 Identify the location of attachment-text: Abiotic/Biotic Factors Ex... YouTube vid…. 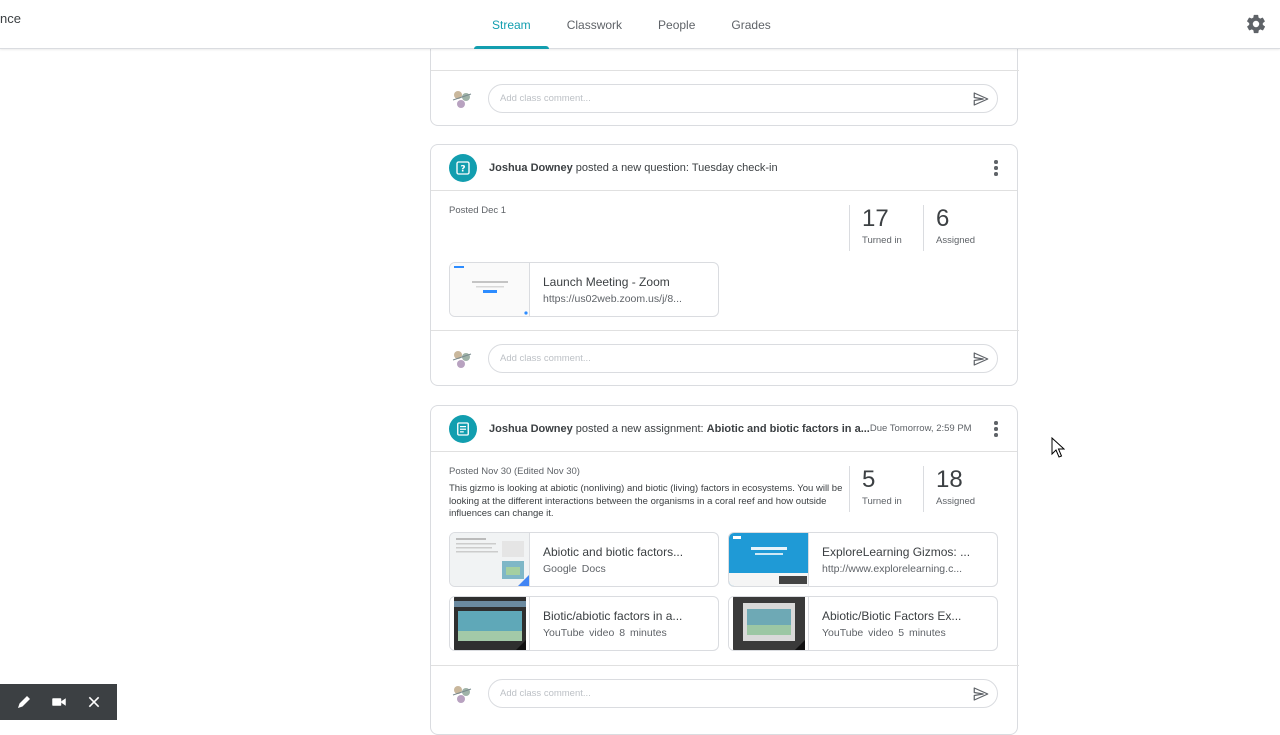
(903, 624).